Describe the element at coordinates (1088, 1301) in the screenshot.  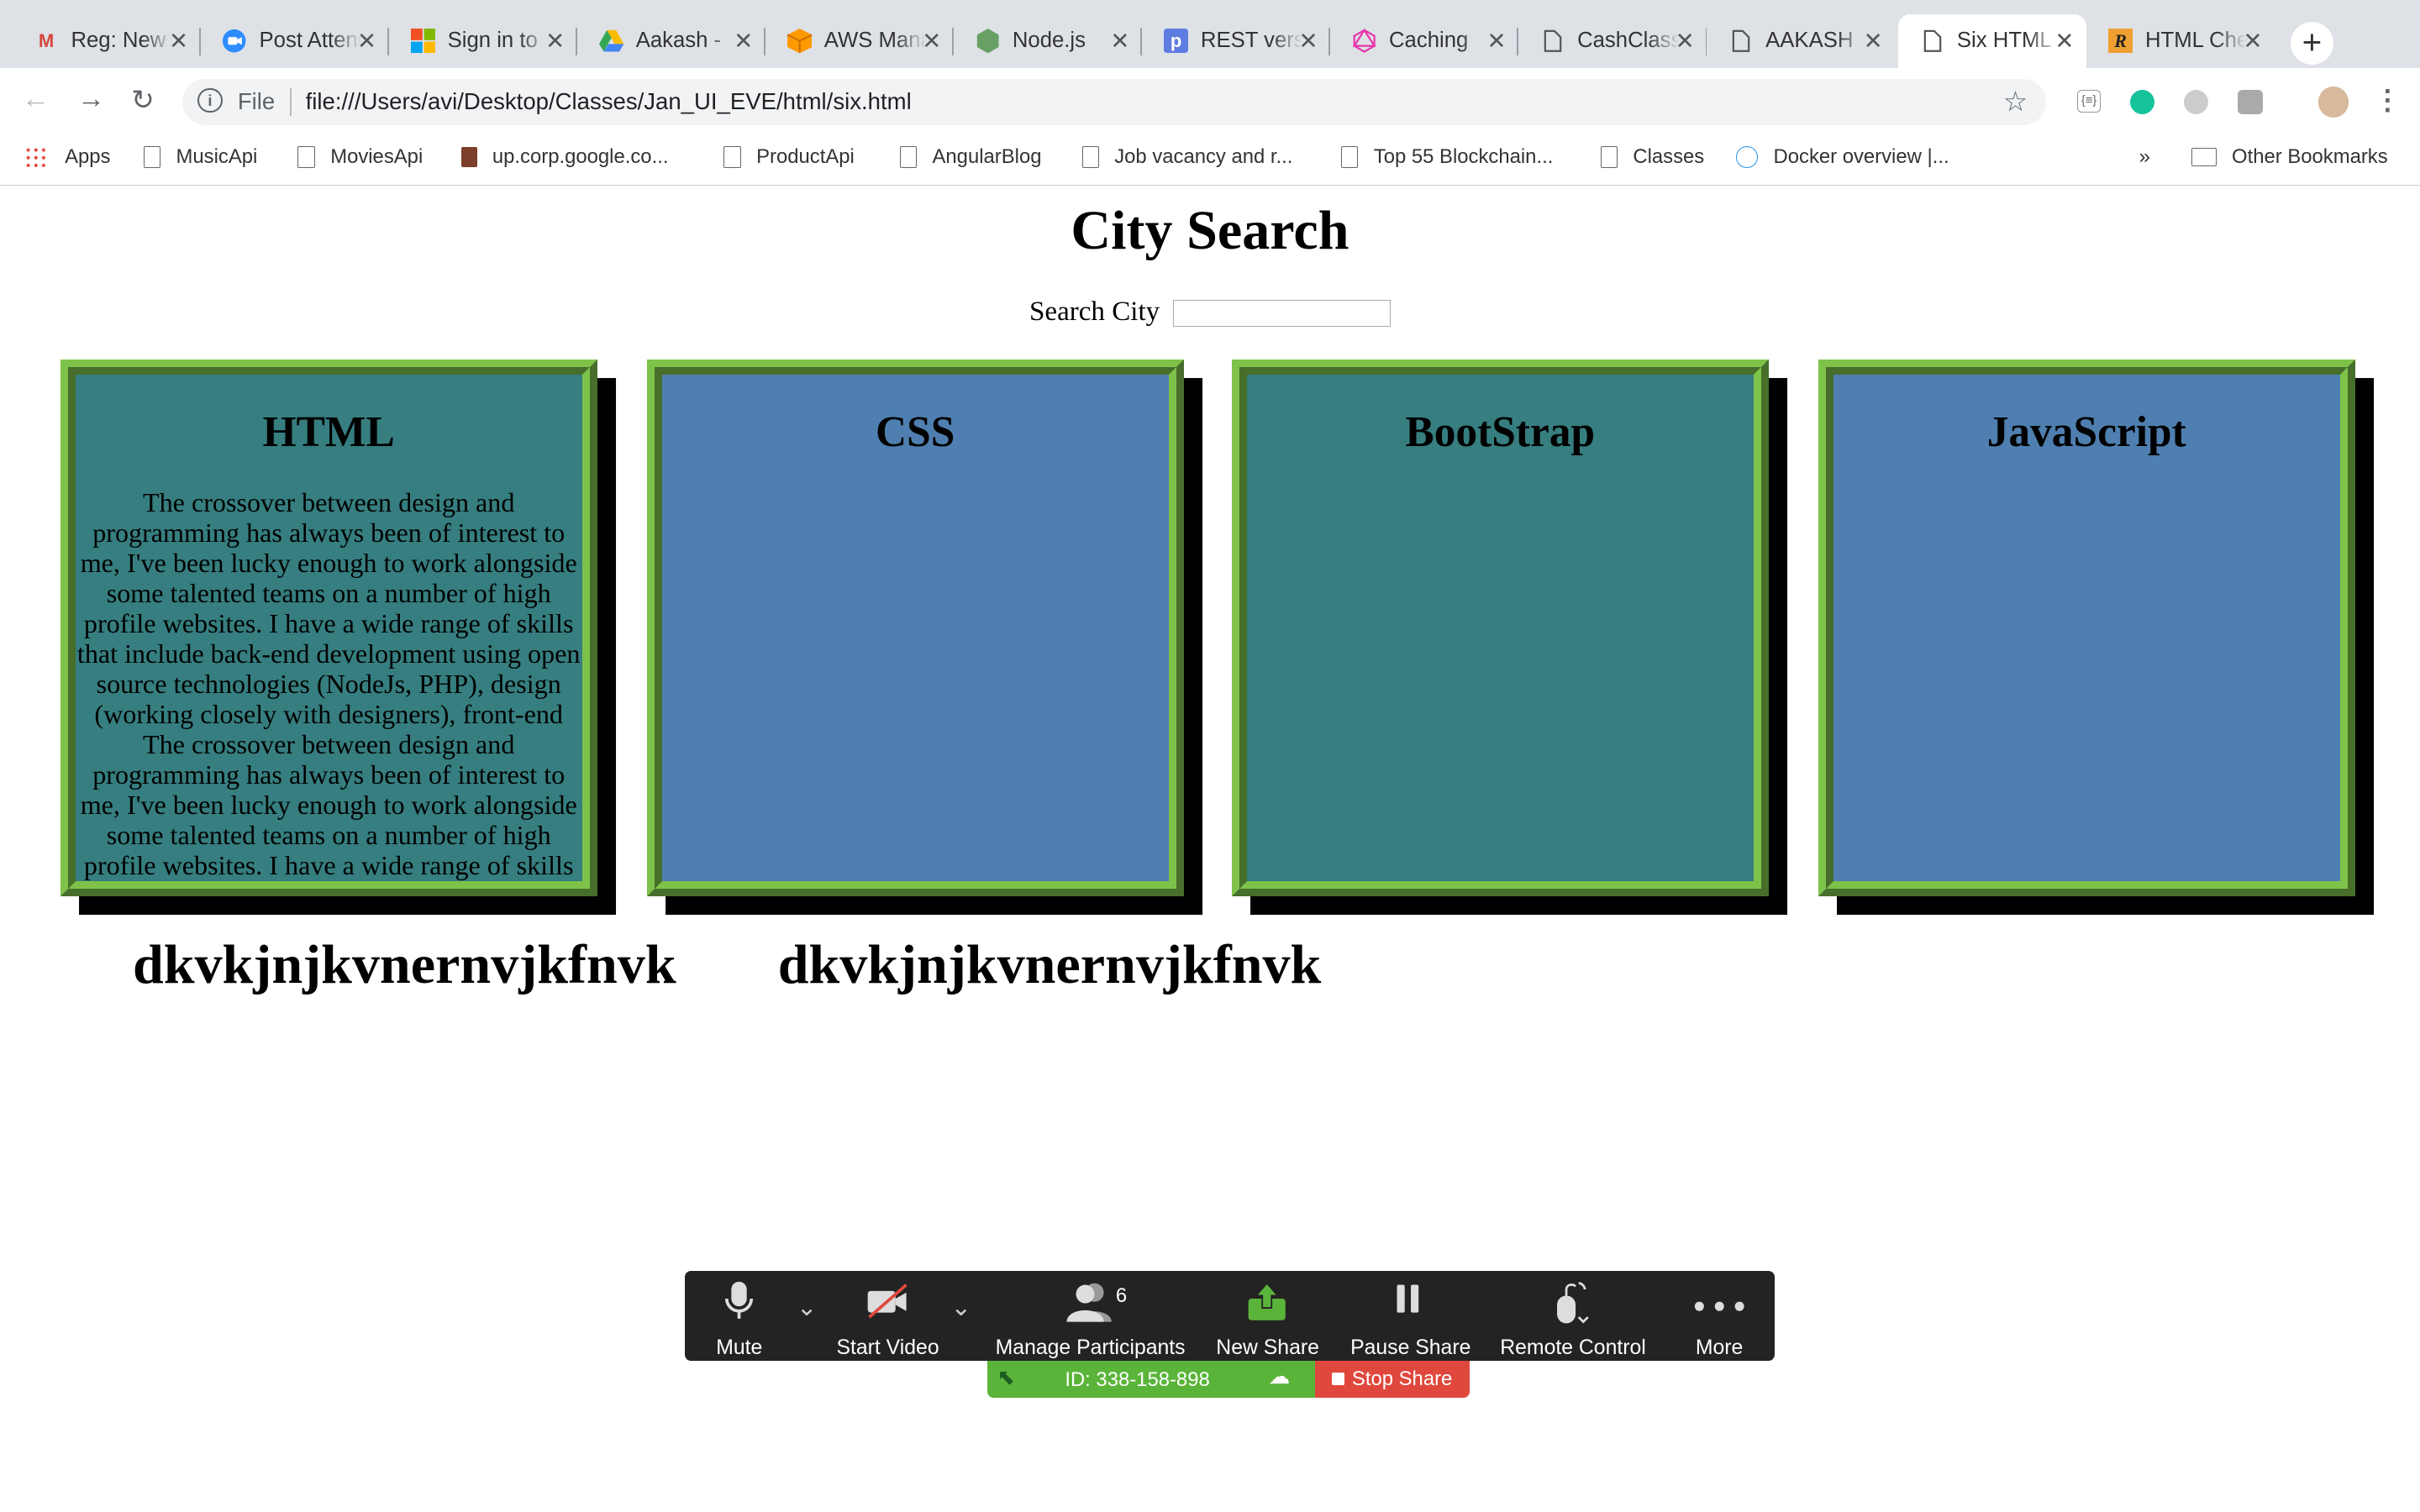
I see `participants-icon: 6` at that location.